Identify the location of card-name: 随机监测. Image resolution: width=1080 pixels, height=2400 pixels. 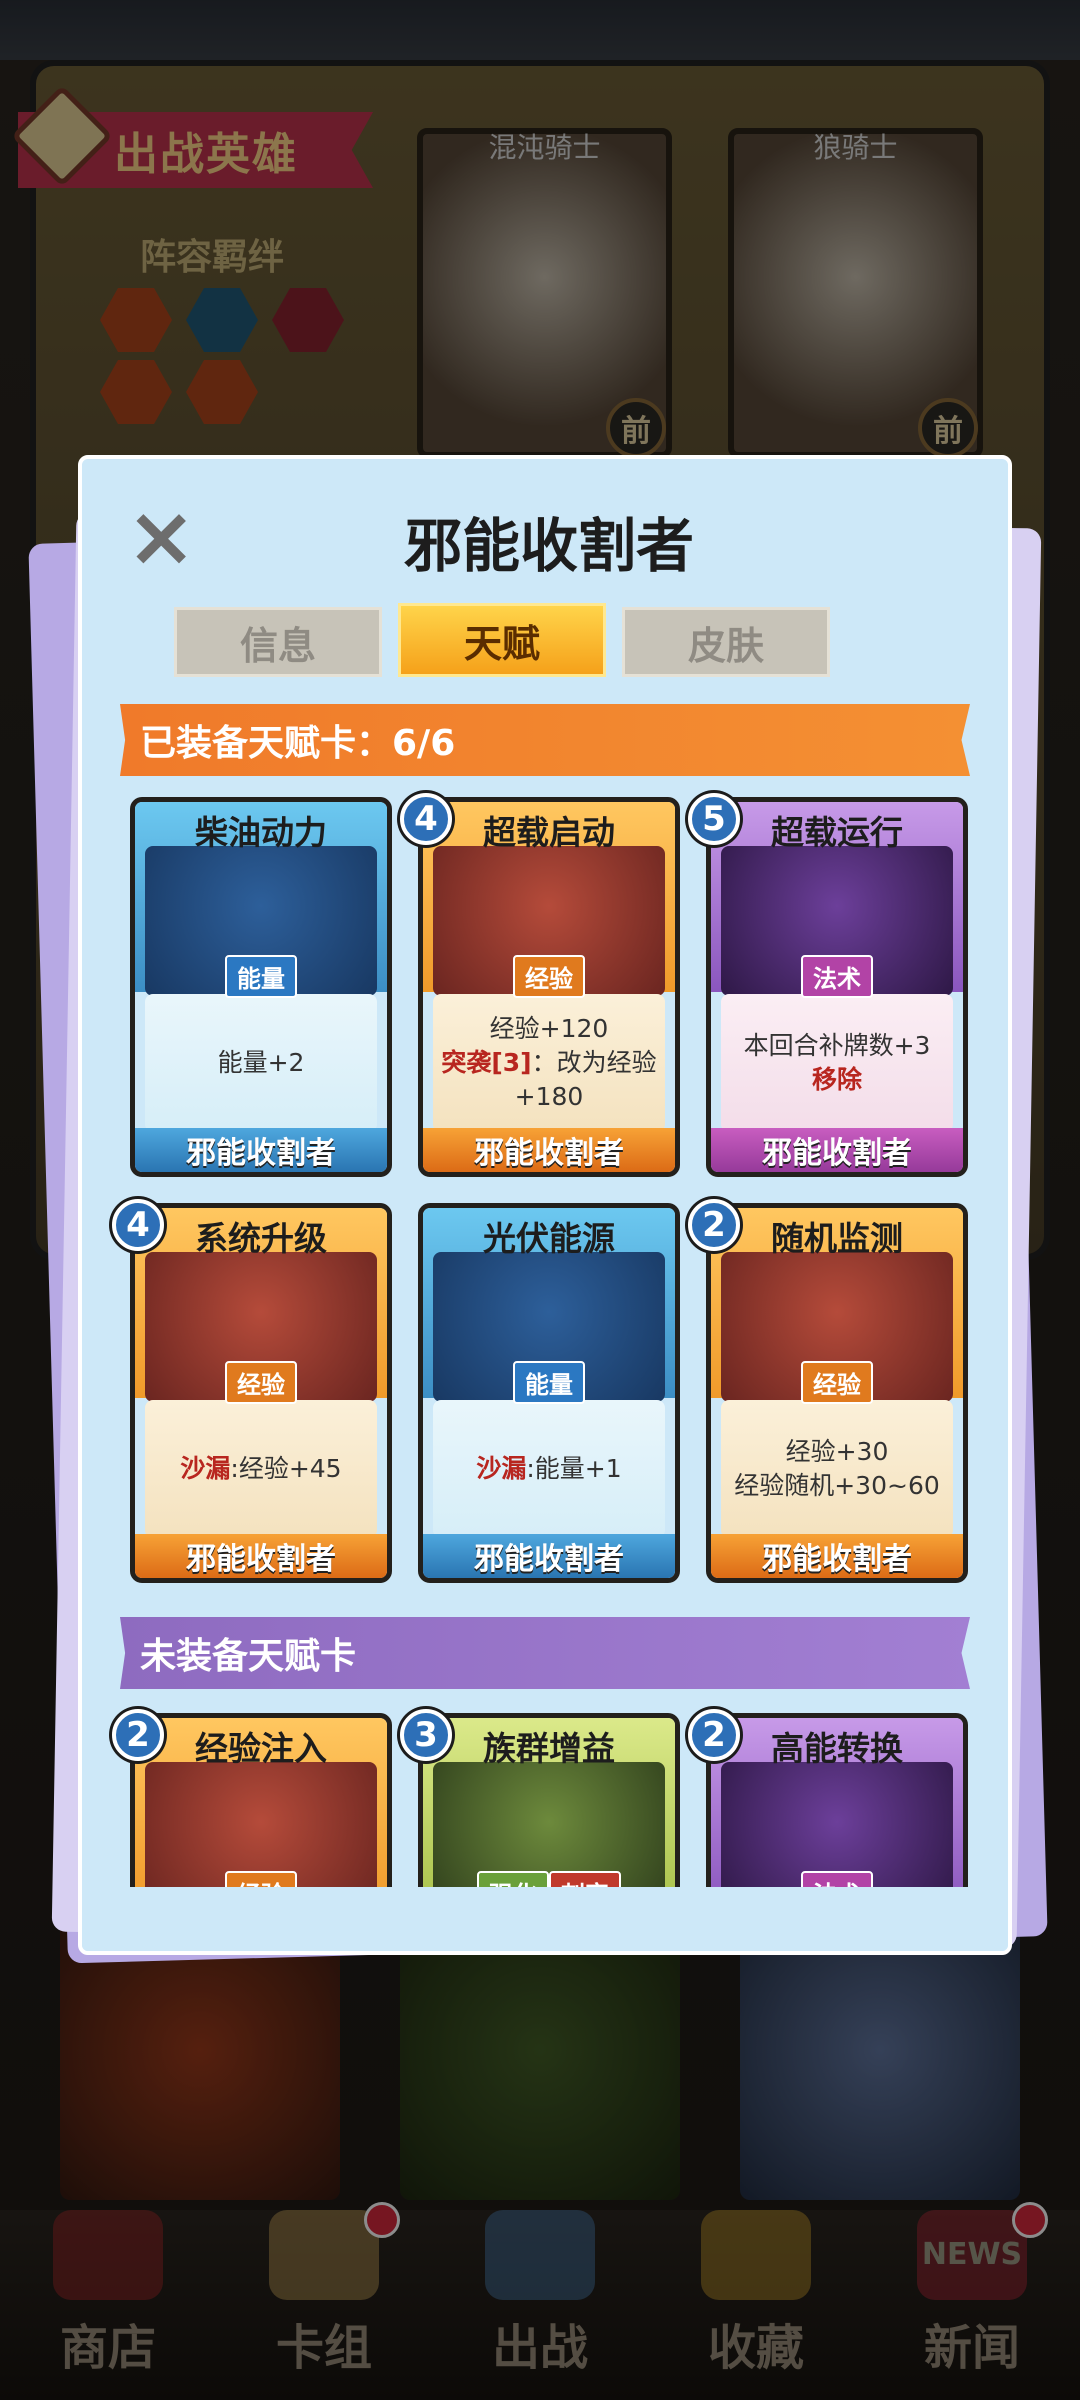
(837, 1238).